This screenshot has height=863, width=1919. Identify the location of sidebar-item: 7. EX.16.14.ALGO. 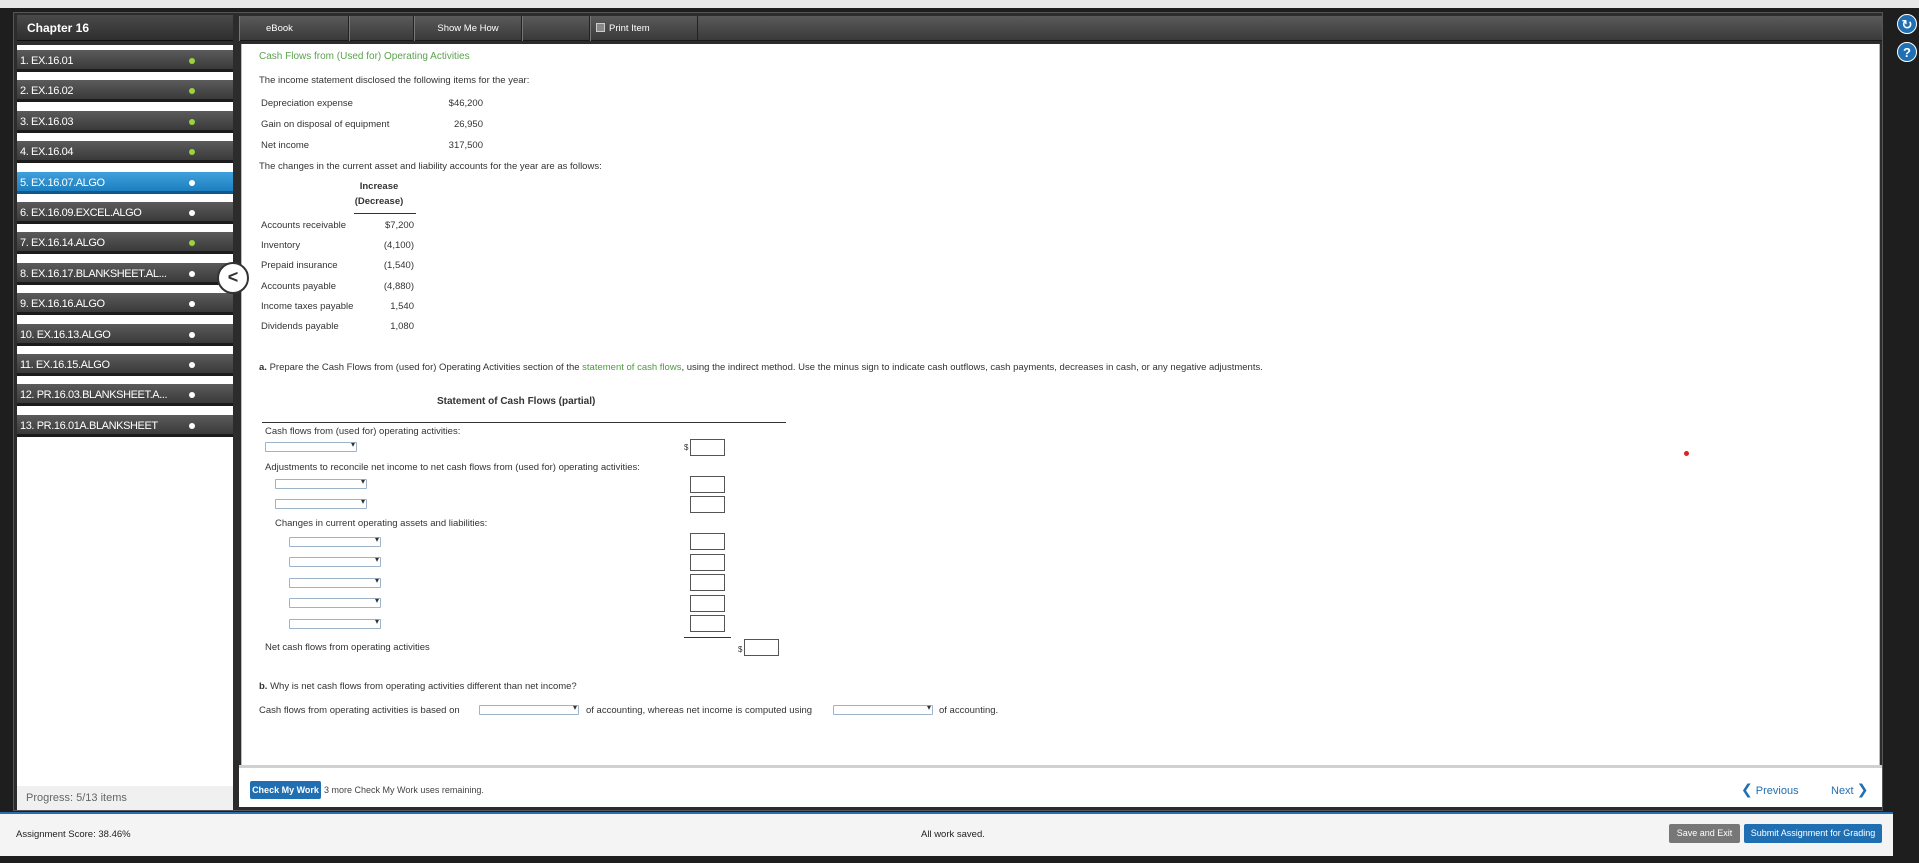
(125, 243).